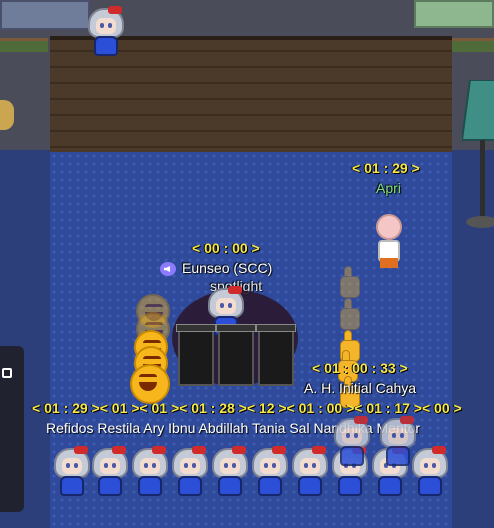  I want to click on laughing-emoji-icon, so click(150, 384).